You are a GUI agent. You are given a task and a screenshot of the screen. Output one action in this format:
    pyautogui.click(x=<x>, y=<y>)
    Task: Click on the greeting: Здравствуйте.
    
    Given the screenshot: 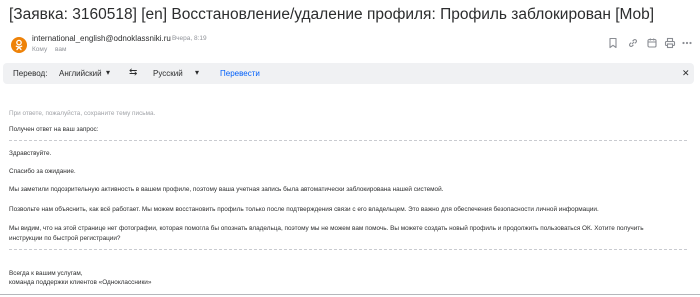 What is the action you would take?
    pyautogui.click(x=30, y=153)
    